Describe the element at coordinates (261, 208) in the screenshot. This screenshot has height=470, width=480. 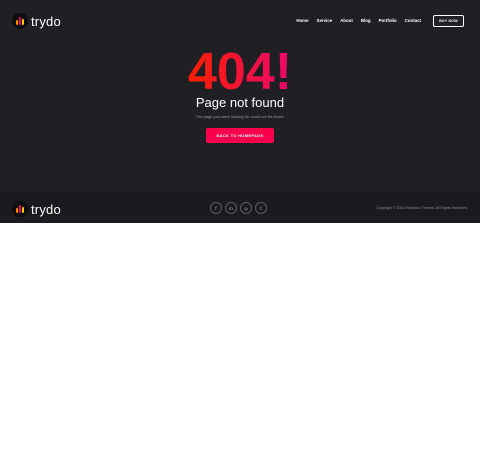
I see `twitter-icon: t` at that location.